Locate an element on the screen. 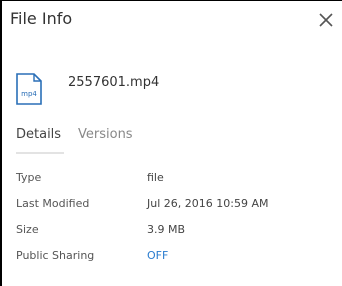  close-icon is located at coordinates (326, 20).